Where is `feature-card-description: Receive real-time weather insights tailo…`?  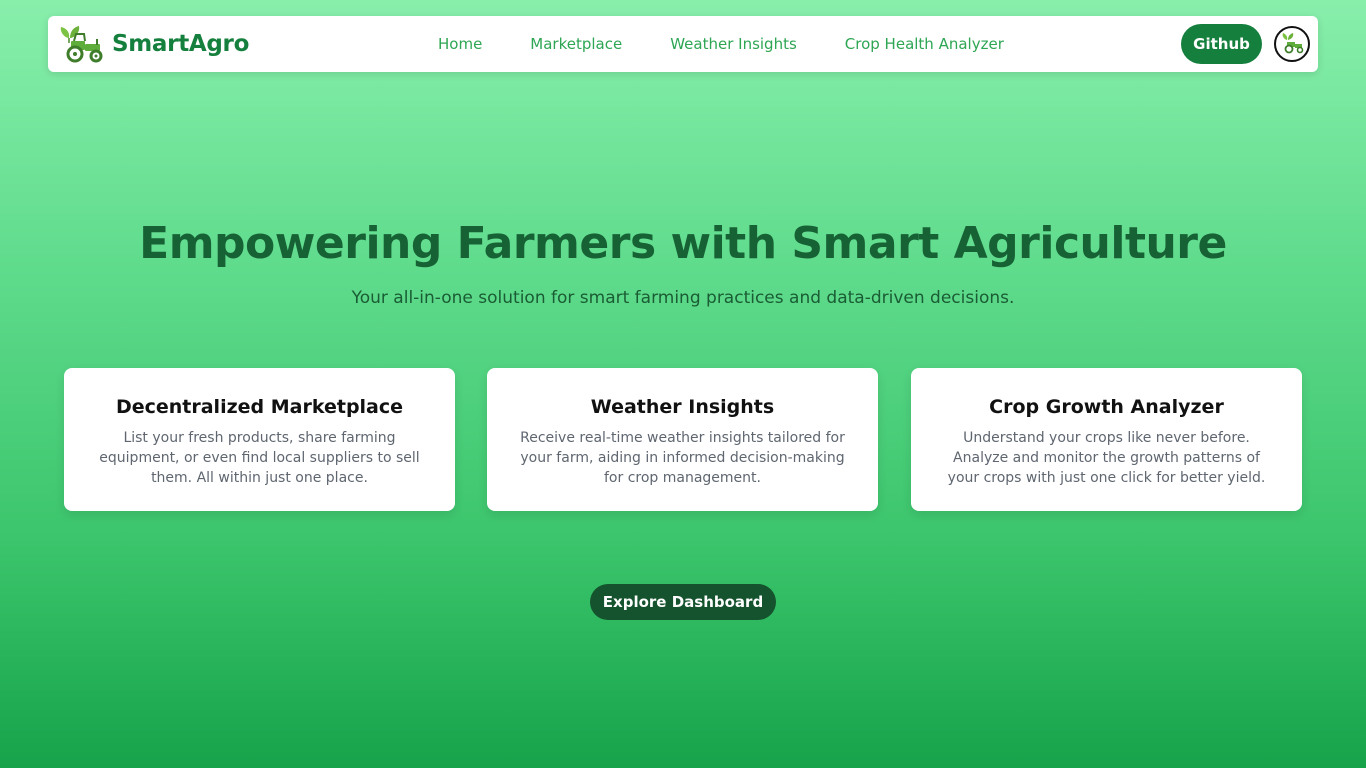 feature-card-description: Receive real-time weather insights tailo… is located at coordinates (682, 458).